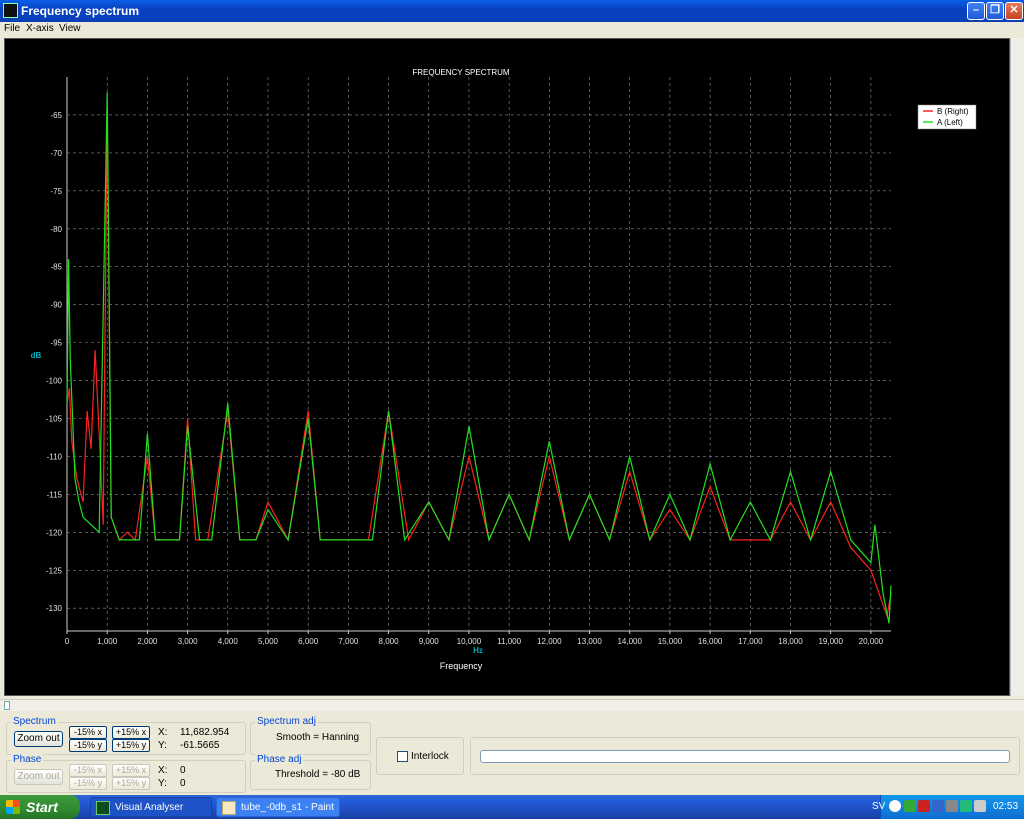 The image size is (1024, 819). What do you see at coordinates (54, 570) in the screenshot?
I see `y-tick-label: -125` at bounding box center [54, 570].